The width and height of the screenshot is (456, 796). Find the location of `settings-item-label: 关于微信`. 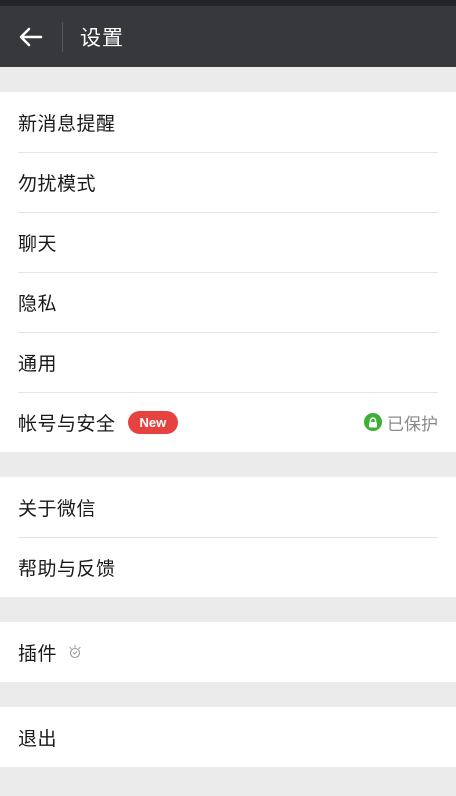

settings-item-label: 关于微信 is located at coordinates (57, 508).